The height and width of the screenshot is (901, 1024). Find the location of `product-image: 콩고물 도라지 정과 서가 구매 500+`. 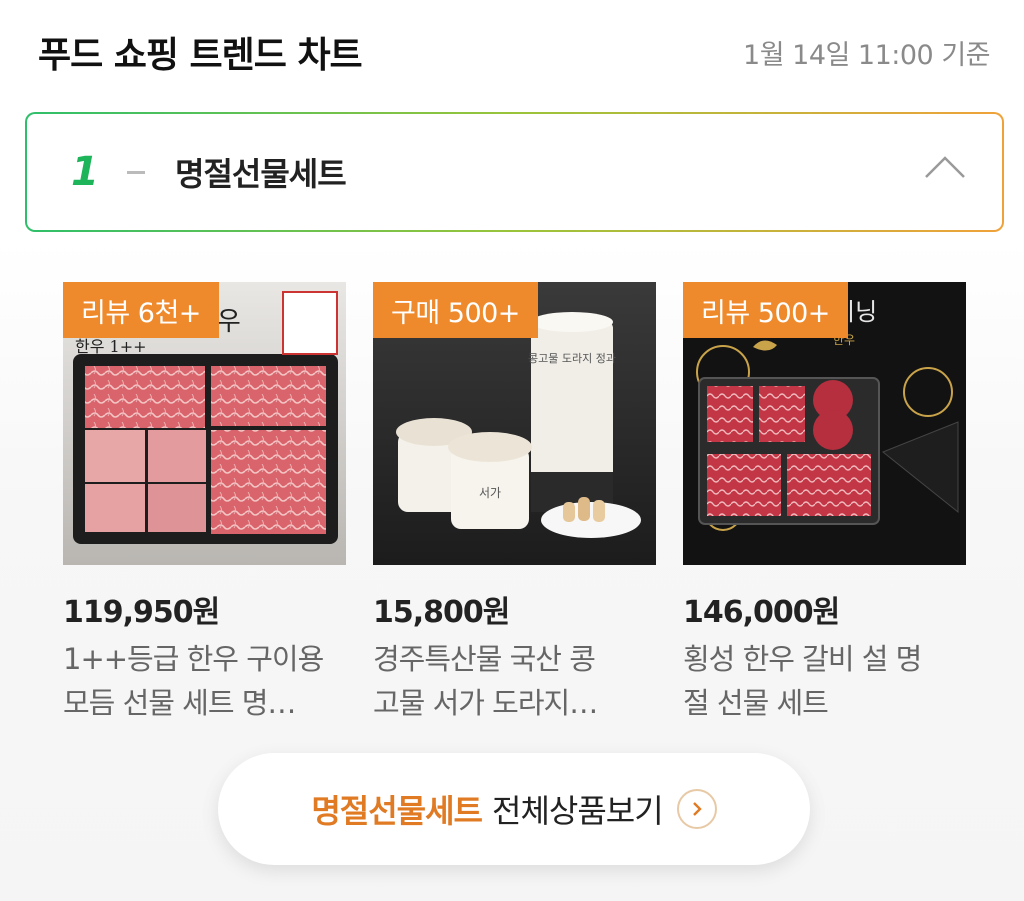

product-image: 콩고물 도라지 정과 서가 구매 500+ is located at coordinates (514, 423).